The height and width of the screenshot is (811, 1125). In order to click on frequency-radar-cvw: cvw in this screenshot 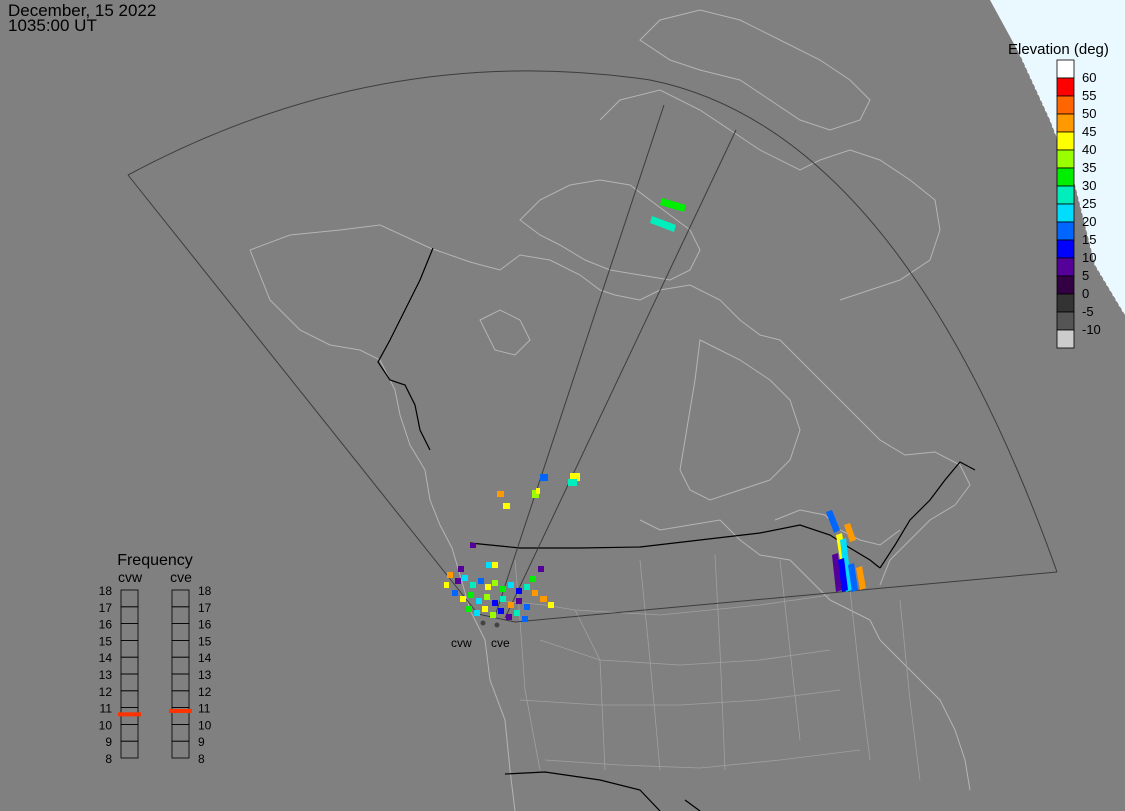, I will do `click(130, 577)`.